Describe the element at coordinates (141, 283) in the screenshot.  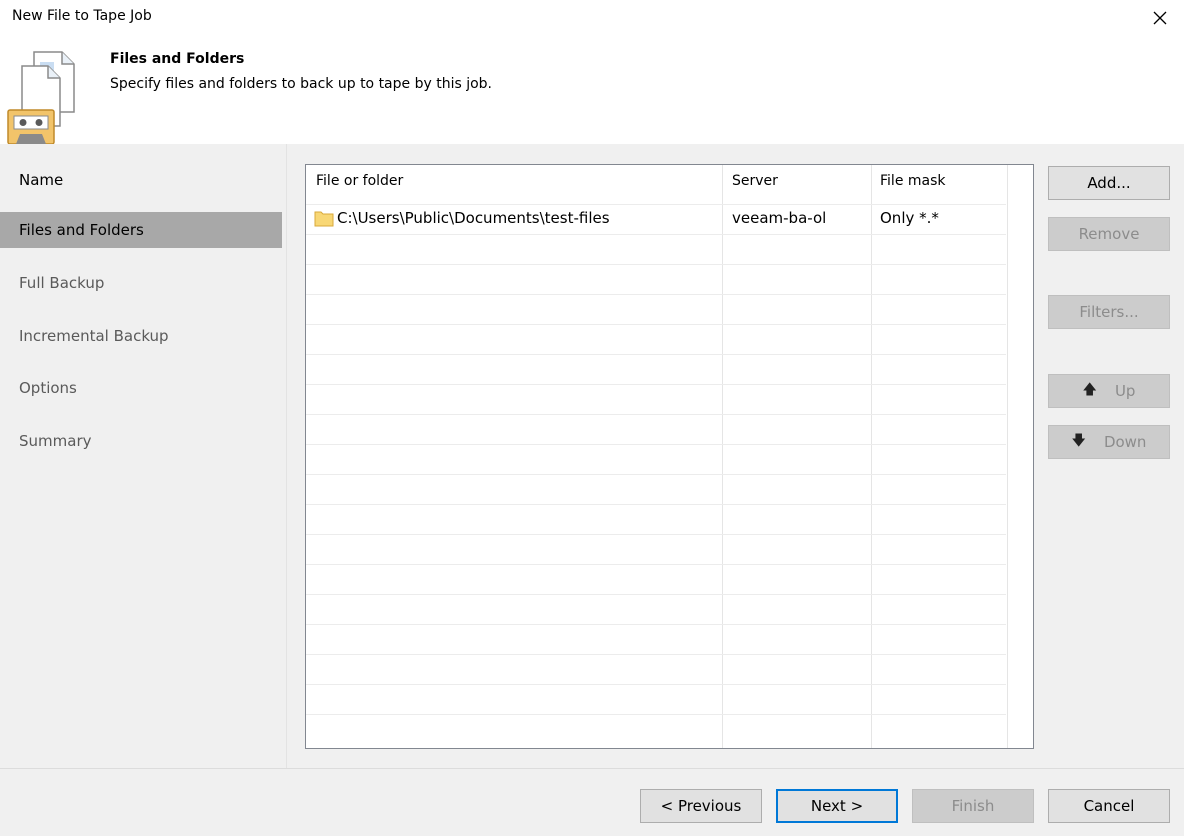
I see `step-full-backup: Full Backup` at that location.